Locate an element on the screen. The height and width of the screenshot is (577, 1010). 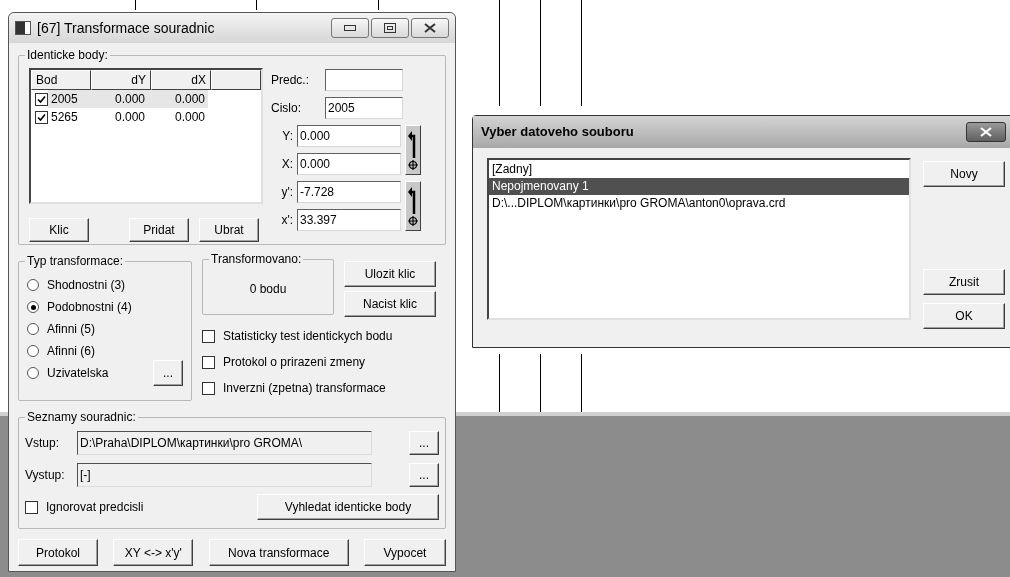
checkbox-label: Inverzni (zpetna) transformace is located at coordinates (304, 388).